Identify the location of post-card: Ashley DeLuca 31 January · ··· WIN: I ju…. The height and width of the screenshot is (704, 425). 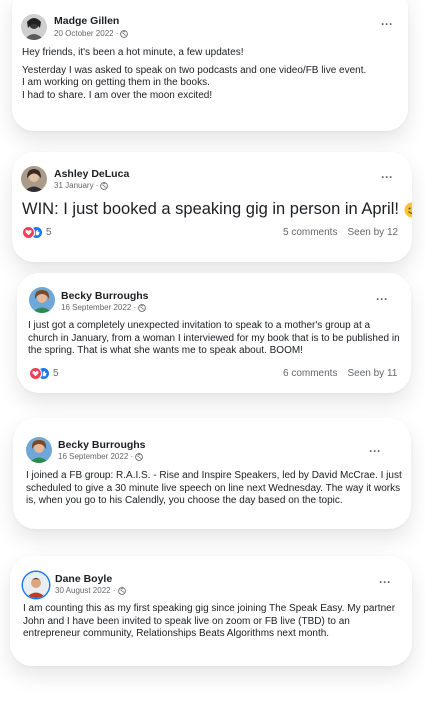
(212, 207).